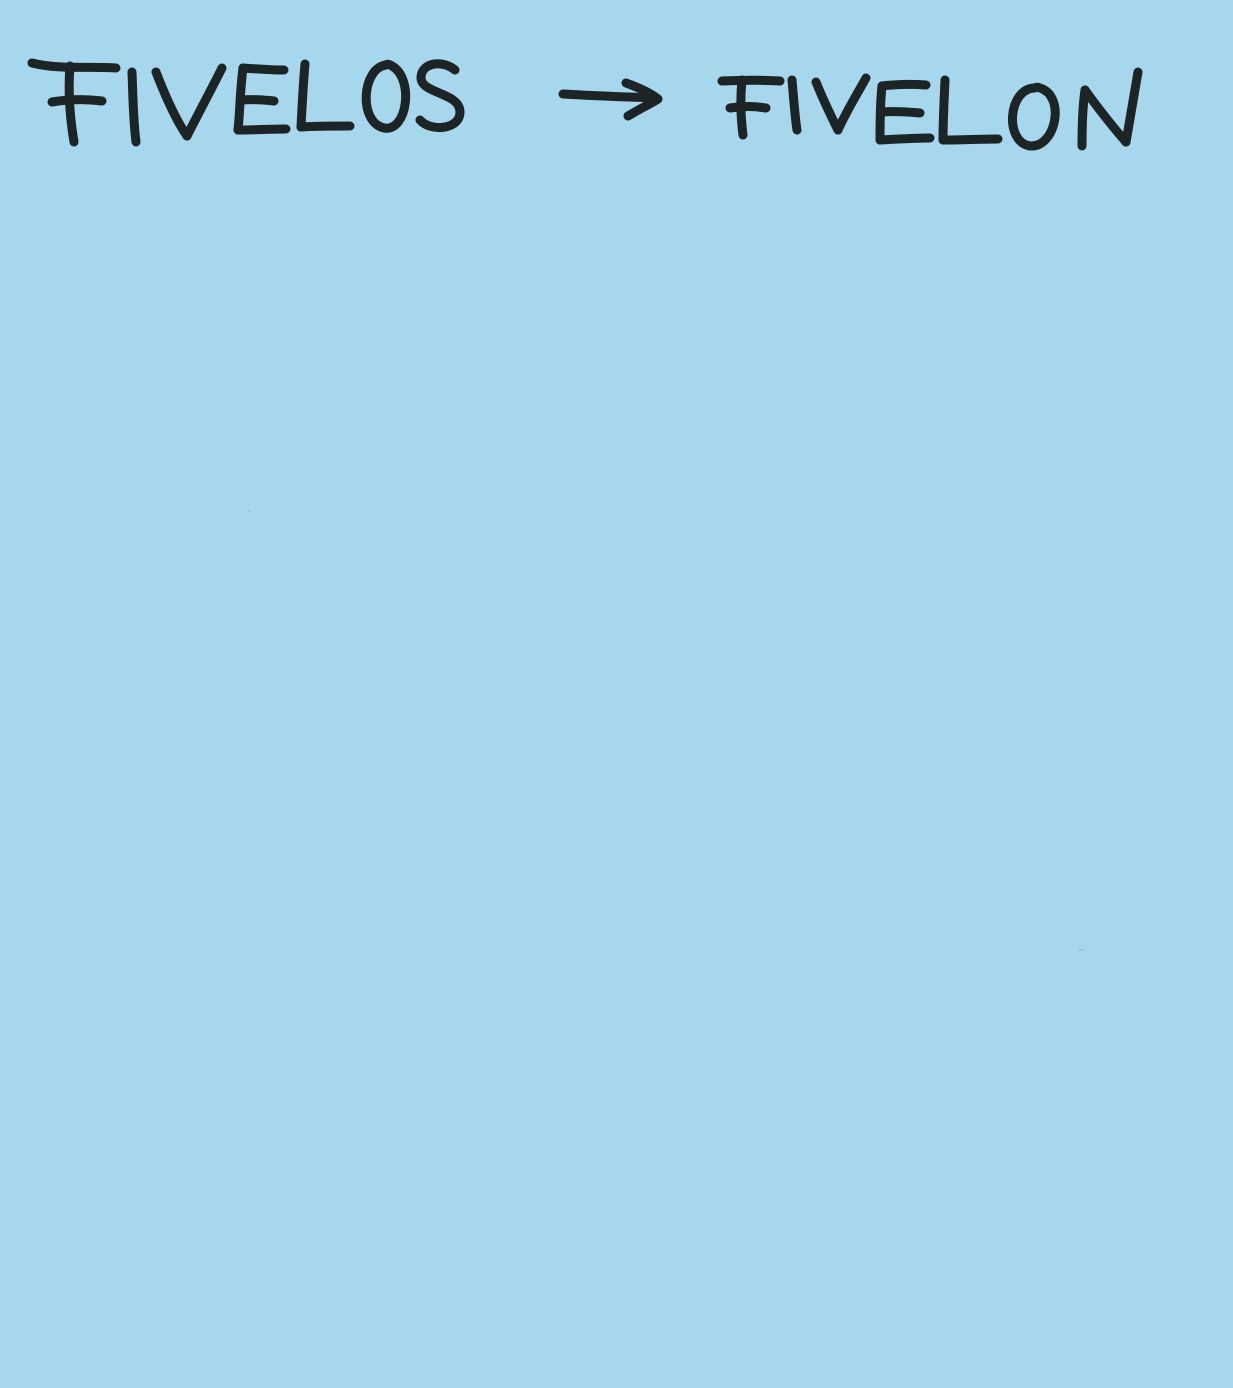 The height and width of the screenshot is (1388, 1233). What do you see at coordinates (610, 99) in the screenshot?
I see `arrow-icon` at bounding box center [610, 99].